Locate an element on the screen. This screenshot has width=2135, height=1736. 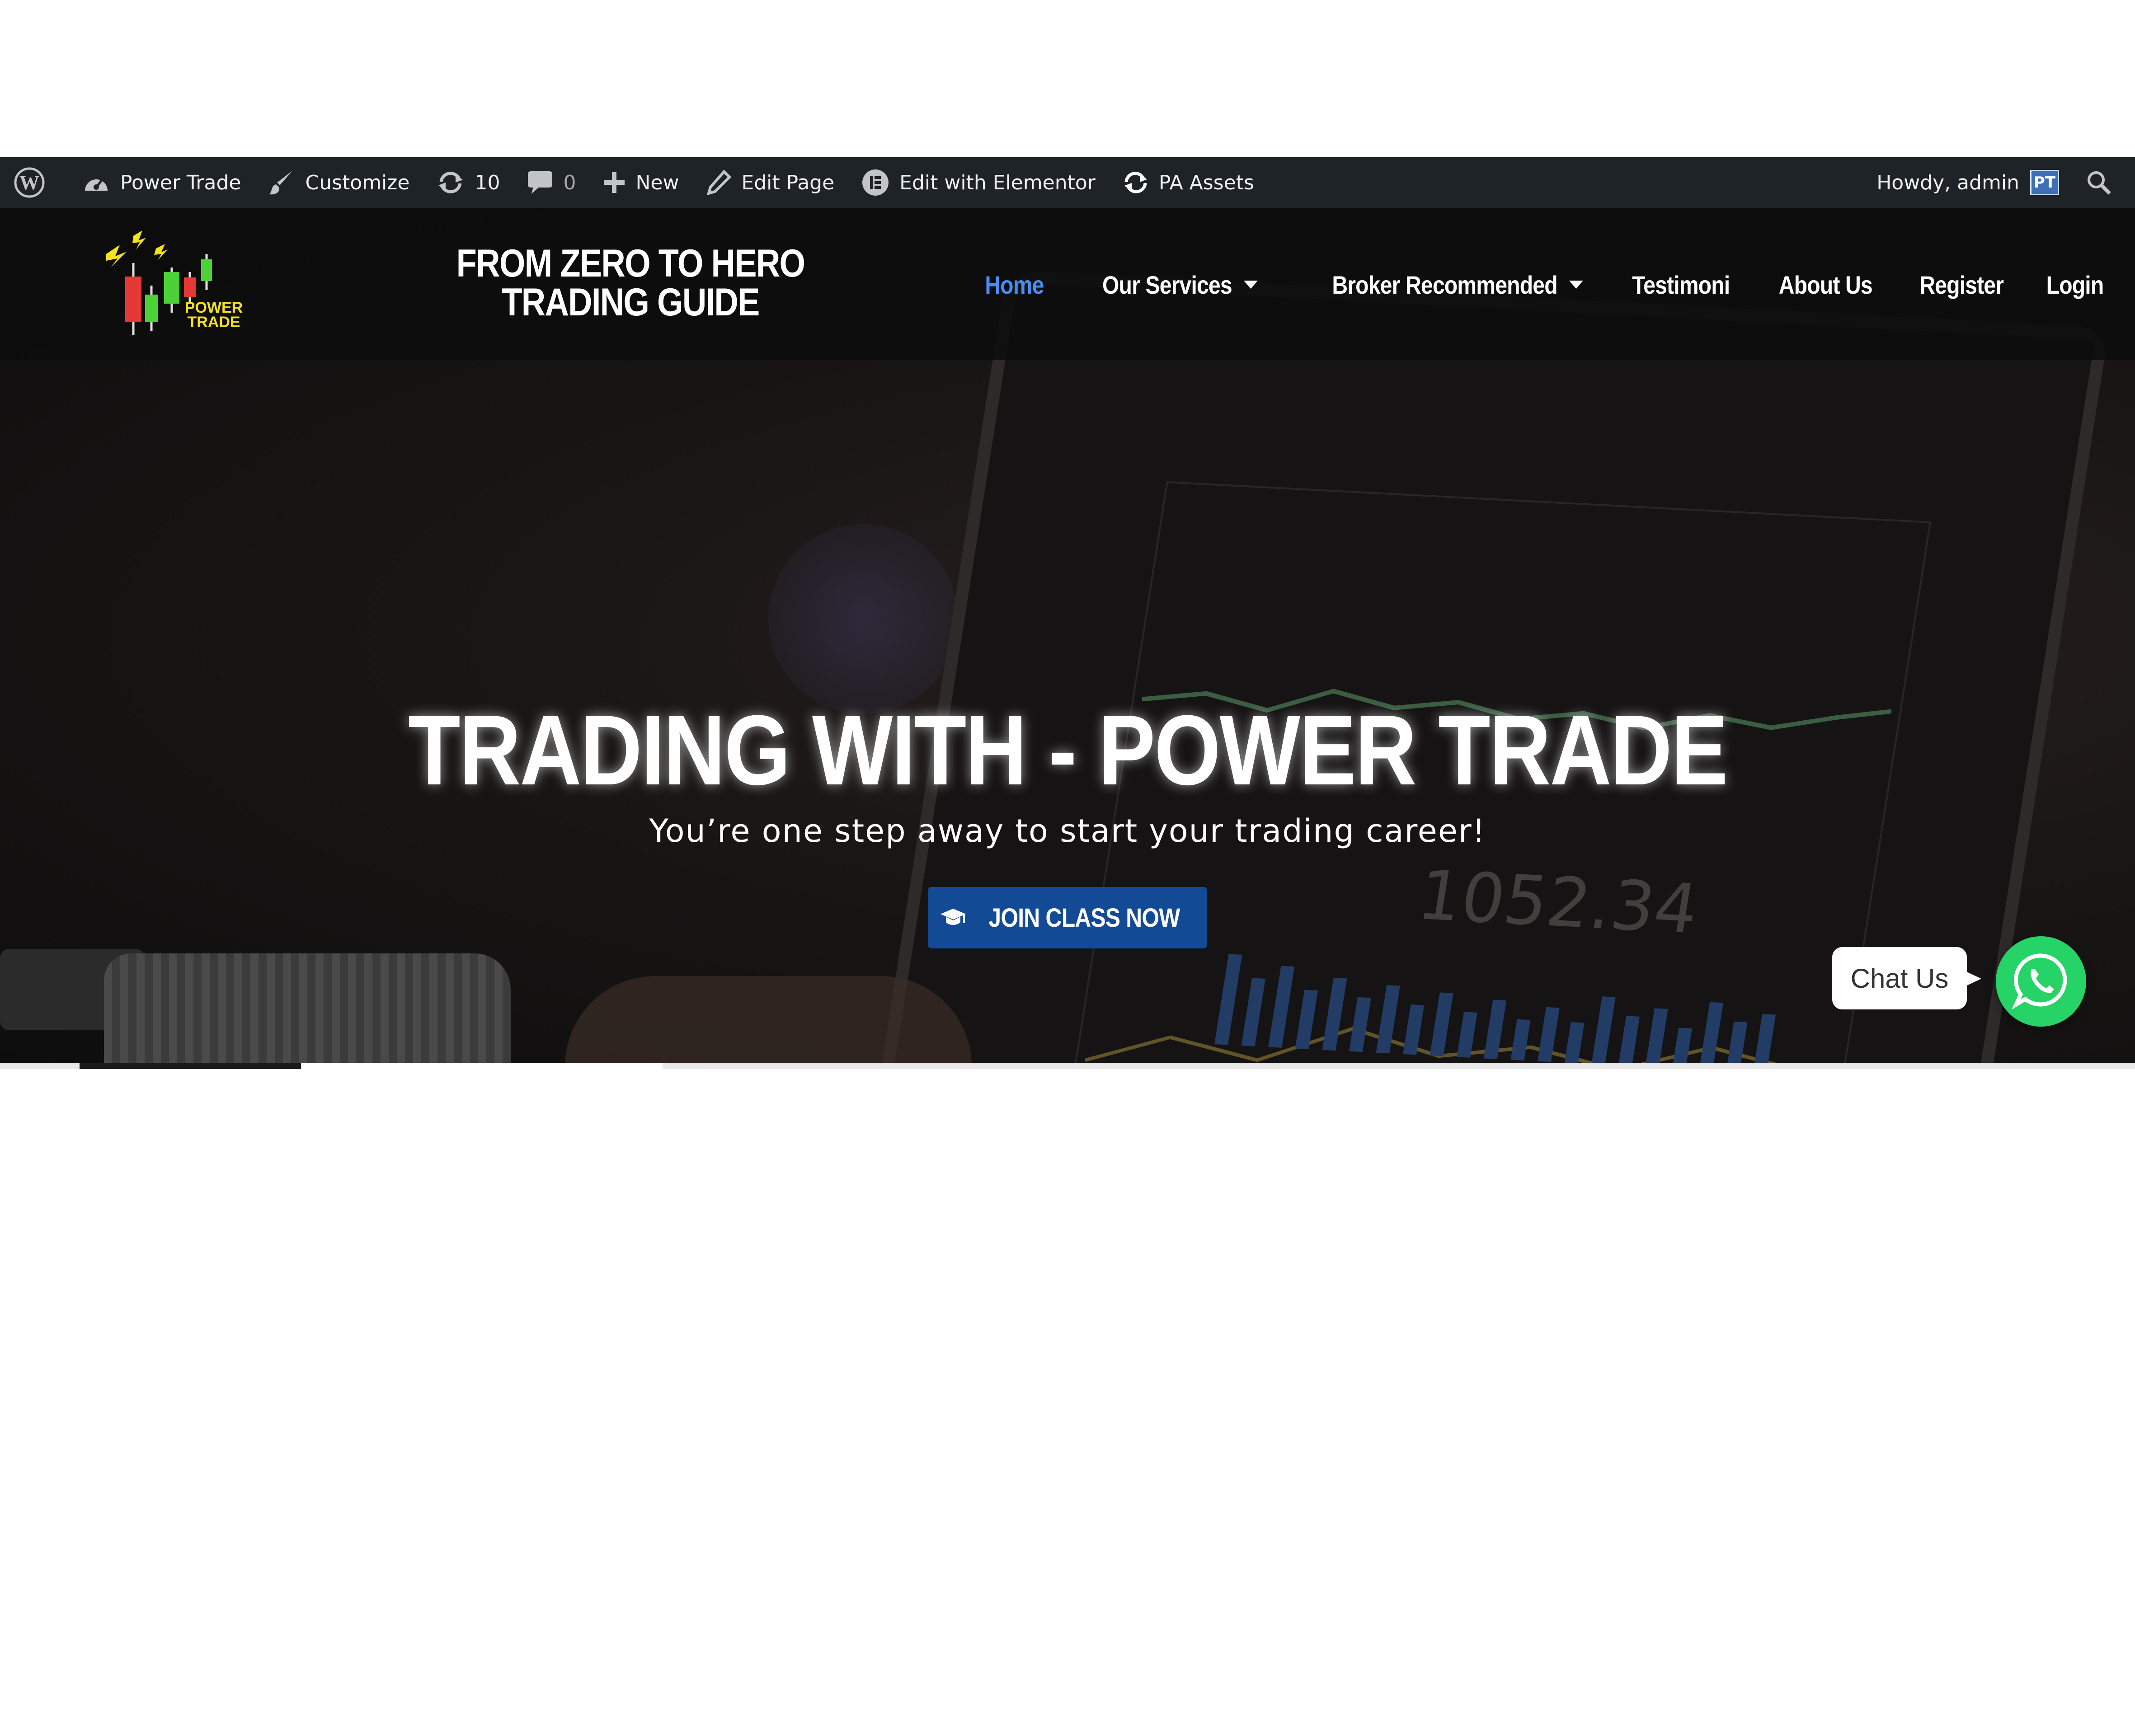
nav-login-label: Login is located at coordinates (2075, 284).